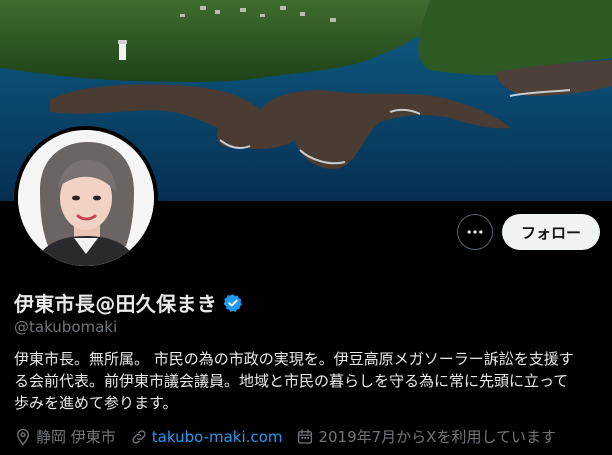 The width and height of the screenshot is (612, 455). Describe the element at coordinates (139, 436) in the screenshot. I see `link-icon` at that location.